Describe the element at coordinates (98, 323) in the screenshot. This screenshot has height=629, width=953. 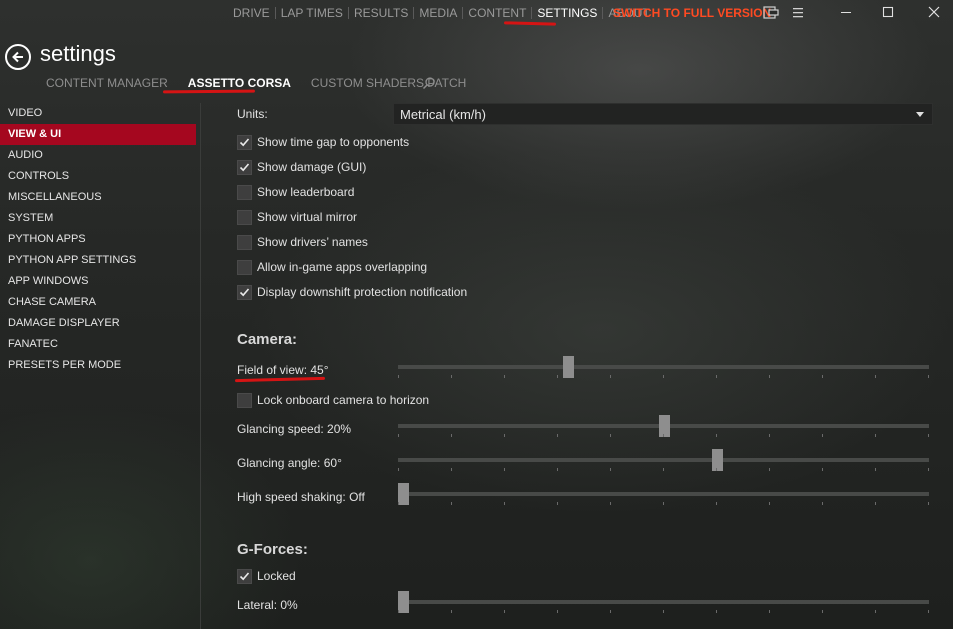
I see `sidebar-item-damage-displayer: DAMAGE DISPLAYER` at that location.